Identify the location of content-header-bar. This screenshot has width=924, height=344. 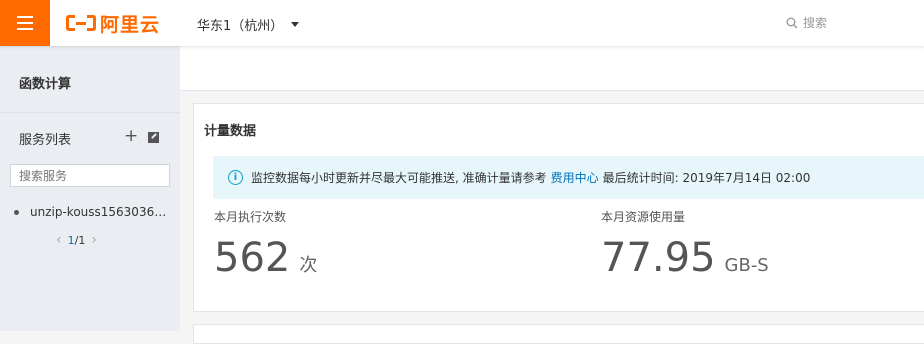
(552, 68).